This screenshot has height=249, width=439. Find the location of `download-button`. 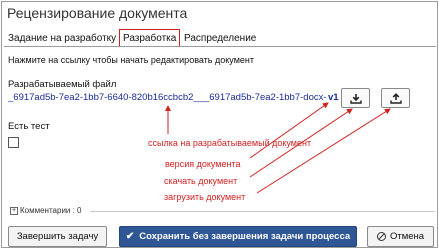

download-button is located at coordinates (355, 98).